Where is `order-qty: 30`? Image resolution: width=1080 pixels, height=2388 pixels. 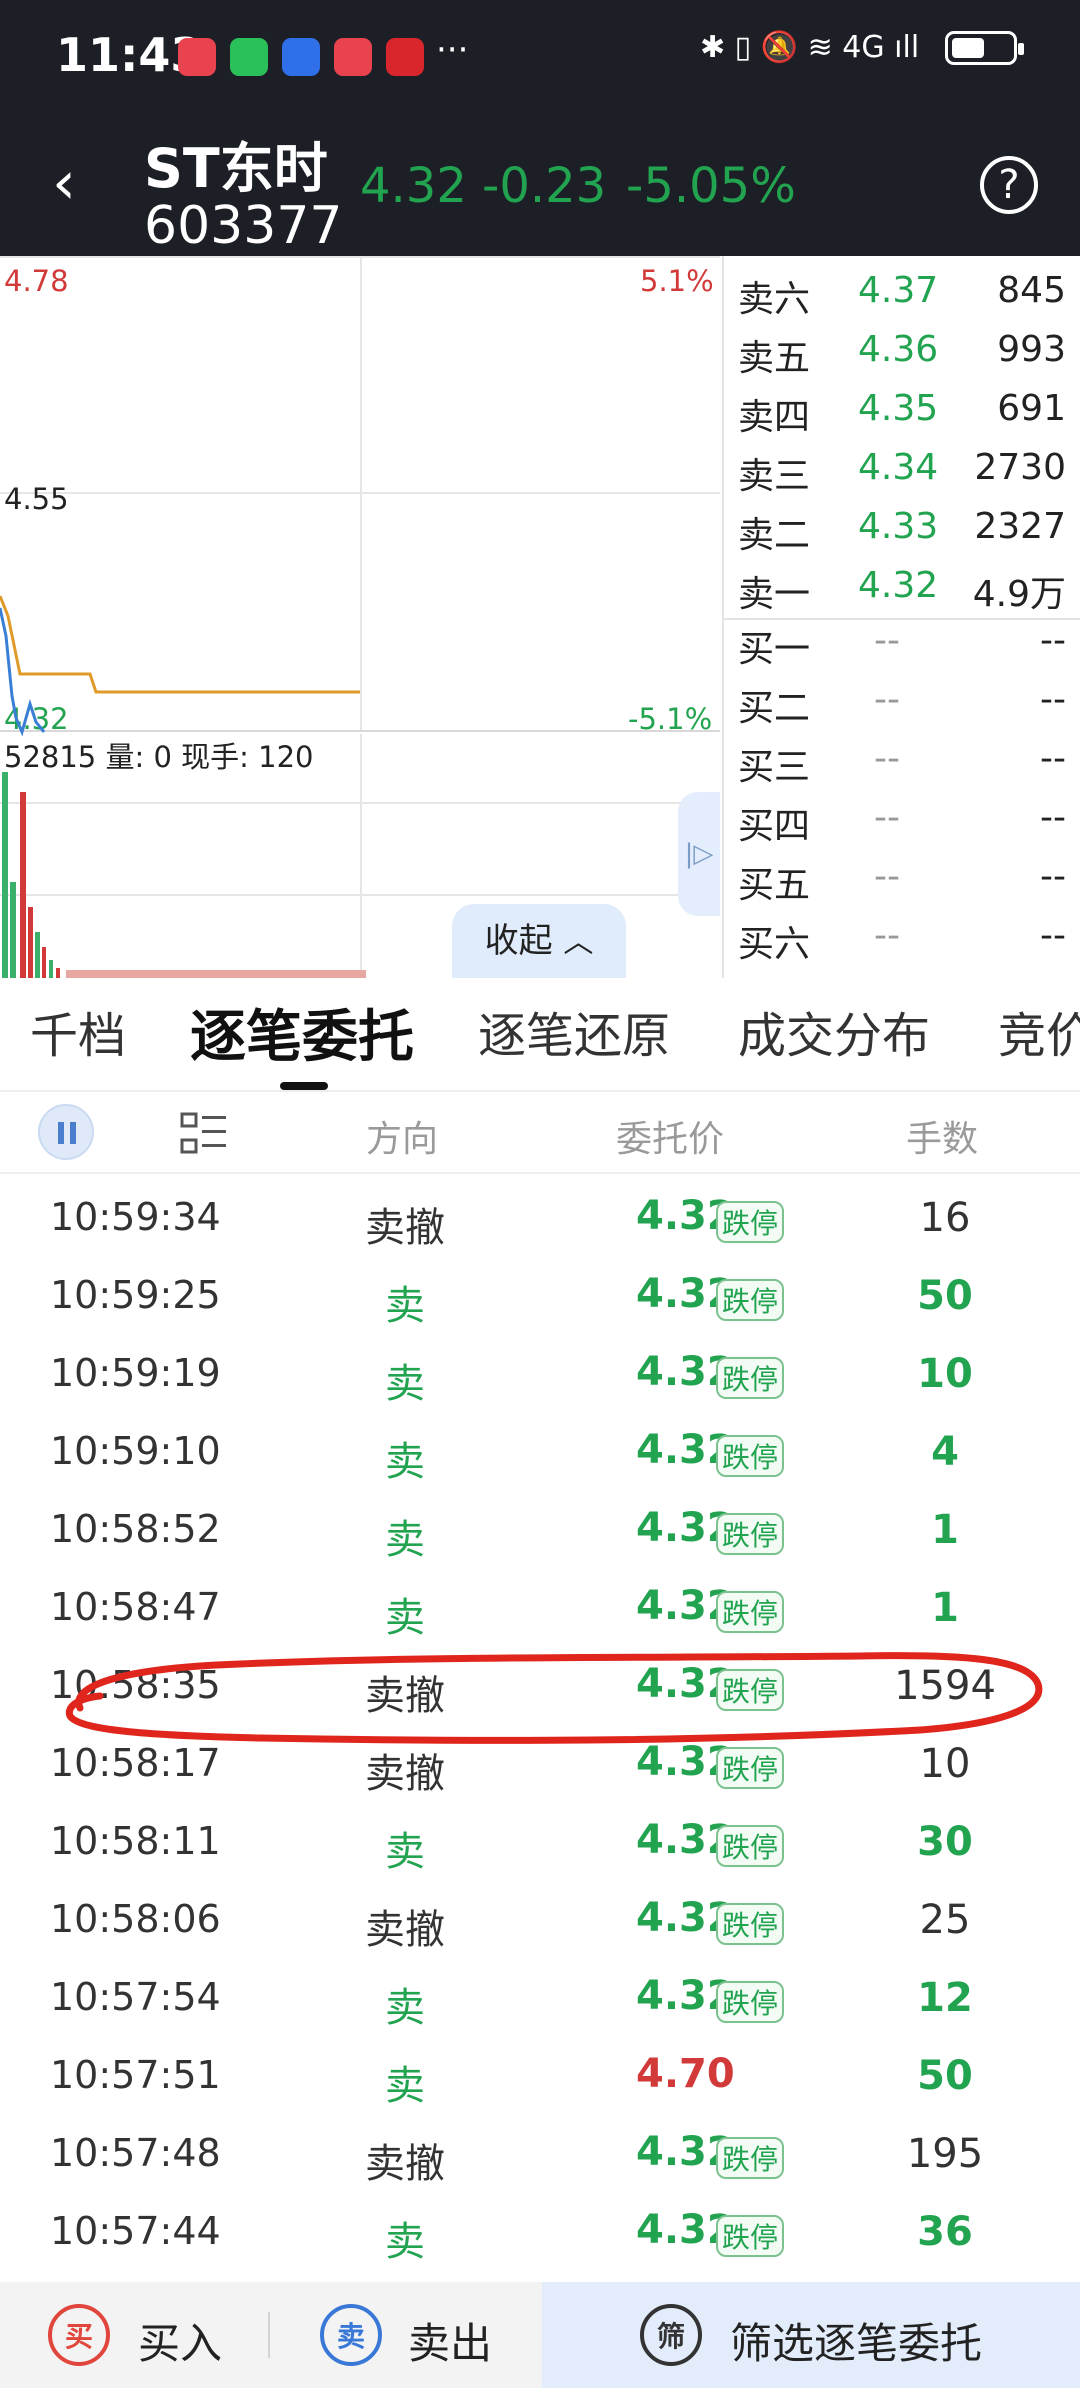
order-qty: 30 is located at coordinates (945, 1842).